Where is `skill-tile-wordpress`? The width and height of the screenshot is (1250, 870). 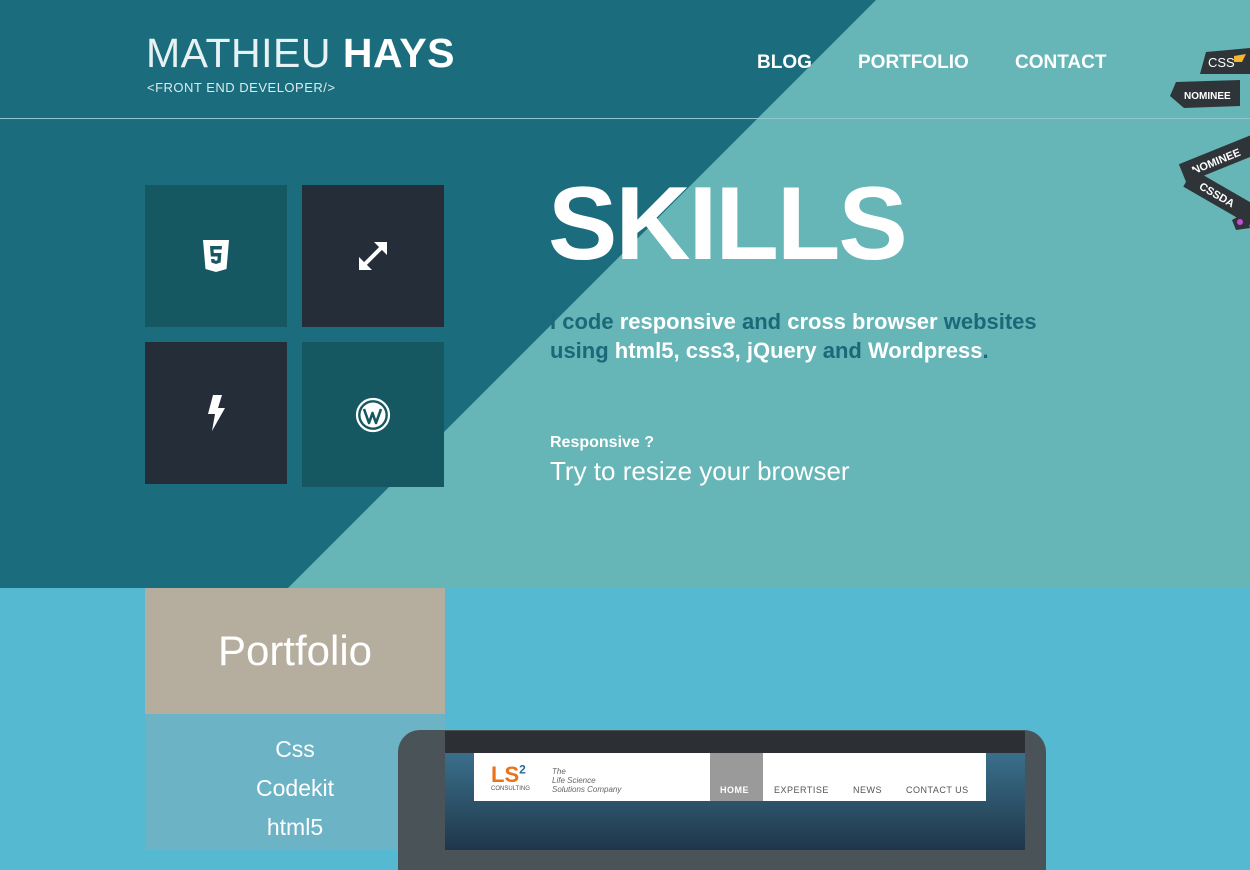
skill-tile-wordpress is located at coordinates (373, 414).